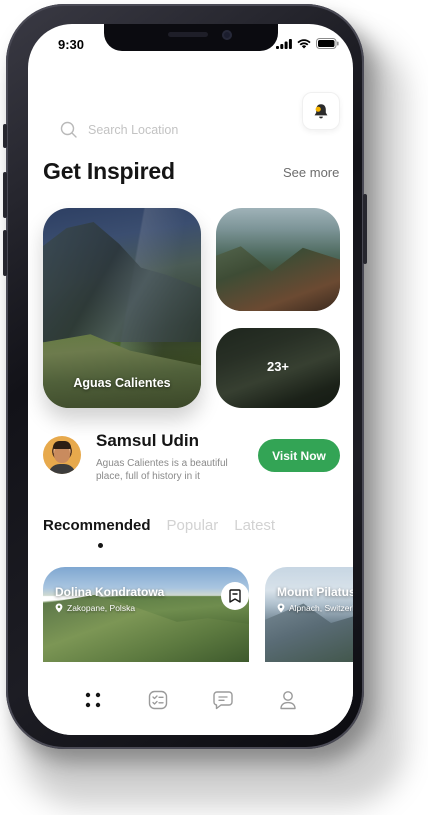 The image size is (428, 815). Describe the element at coordinates (227, 35) in the screenshot. I see `front-camera` at that location.